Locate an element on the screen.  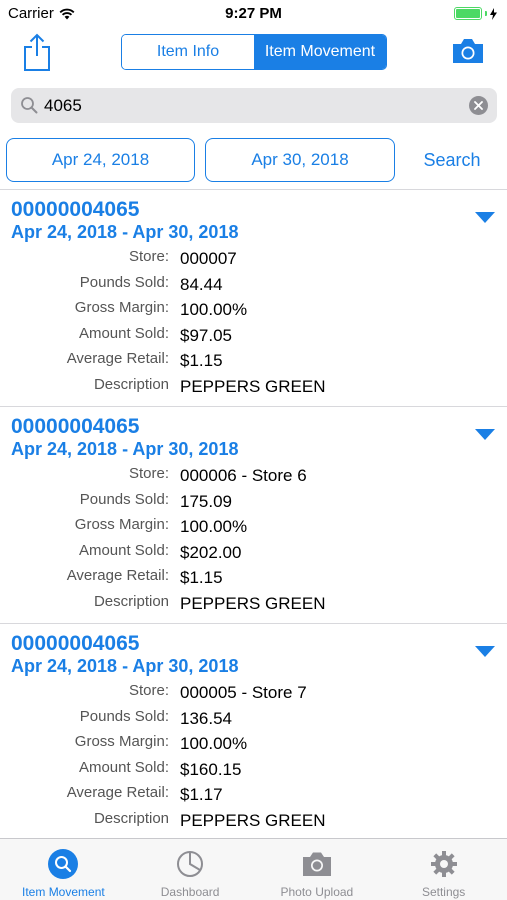
search-input is located at coordinates (254, 105).